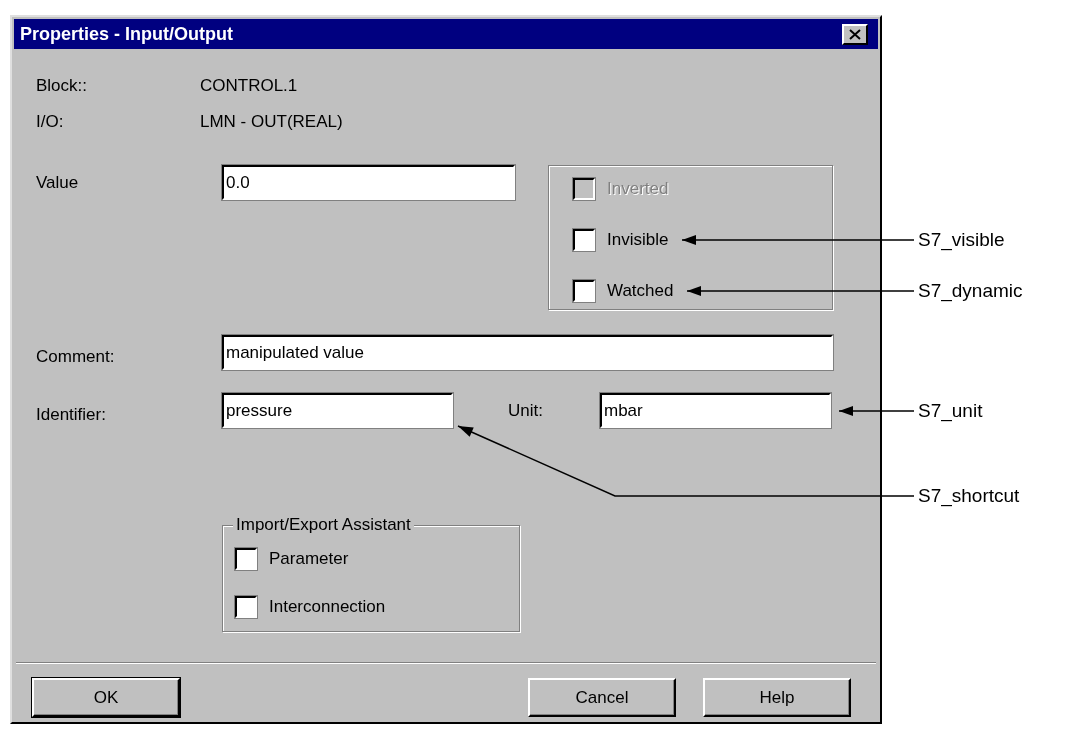 This screenshot has height=729, width=1083. Describe the element at coordinates (337, 410) in the screenshot. I see `identifier-field: pressure` at that location.